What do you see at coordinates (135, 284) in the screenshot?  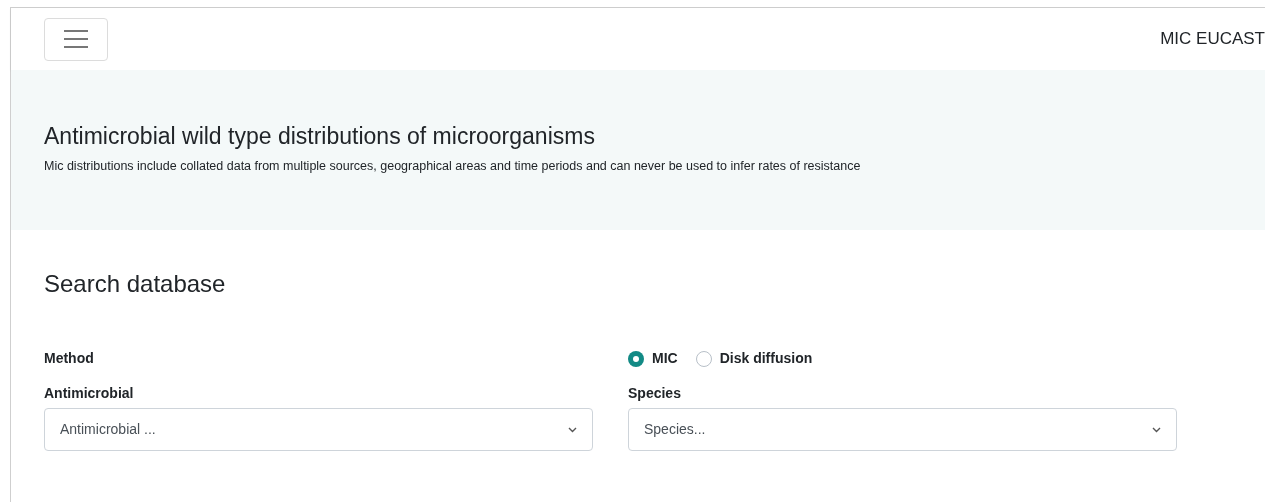 I see `search-title: Search database` at bounding box center [135, 284].